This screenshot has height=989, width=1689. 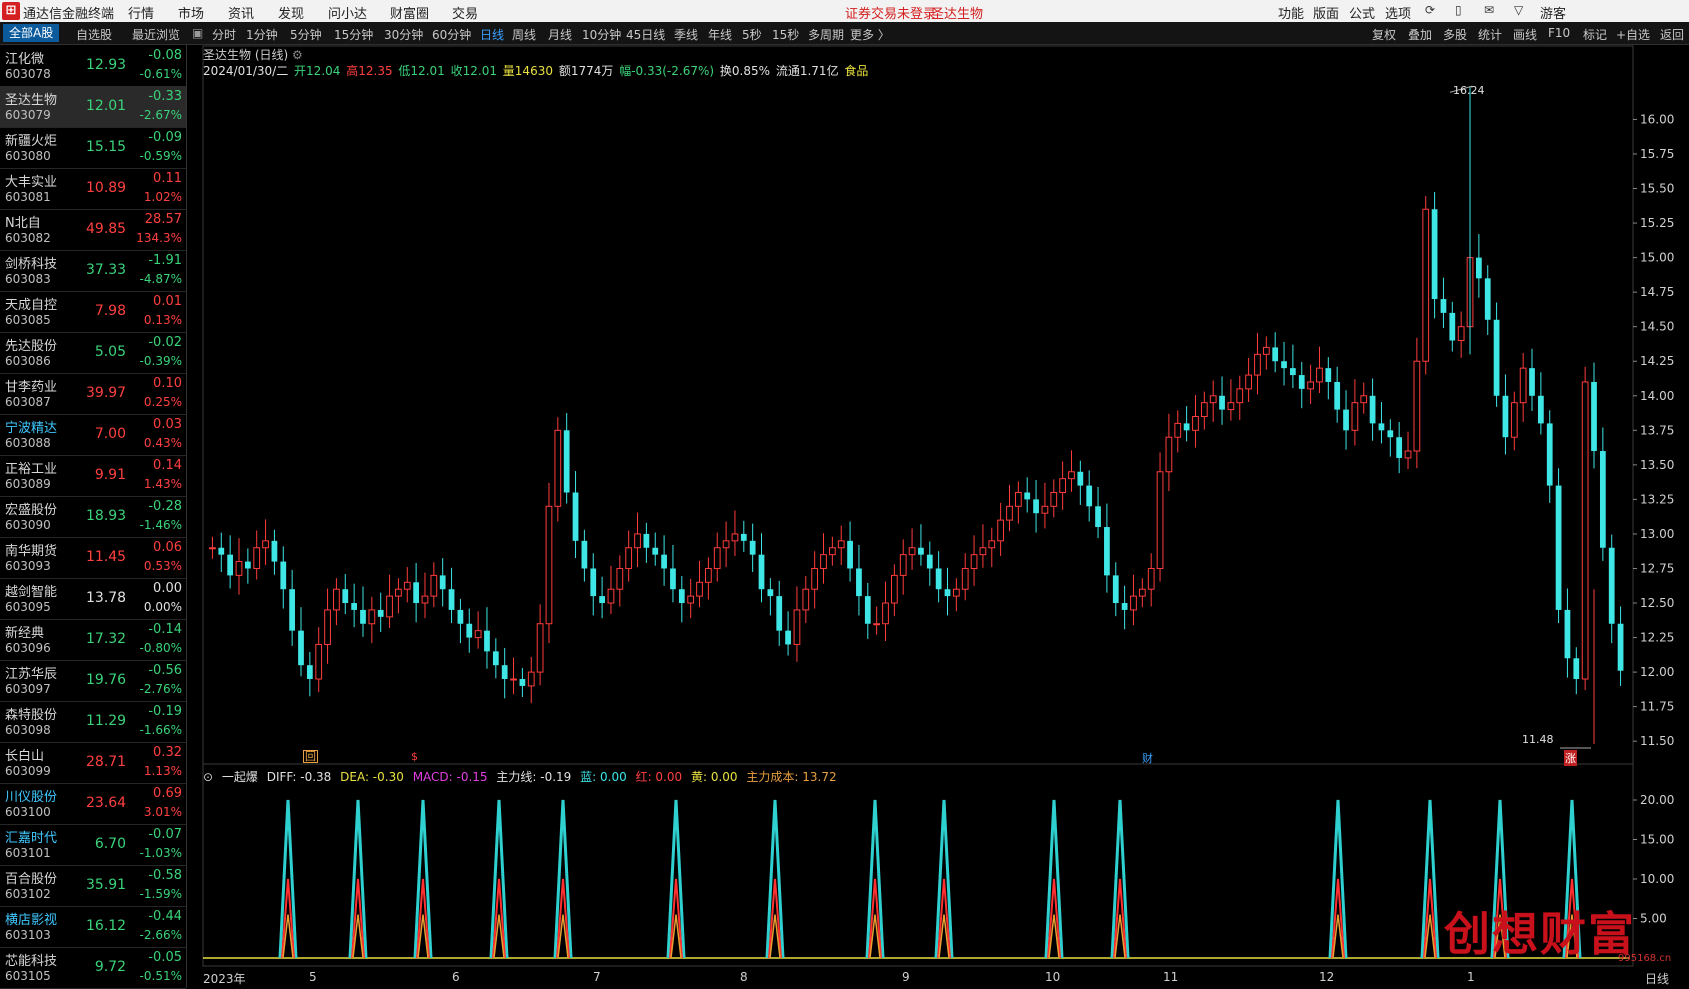 I want to click on volume-value: 量14630, so click(x=527, y=71).